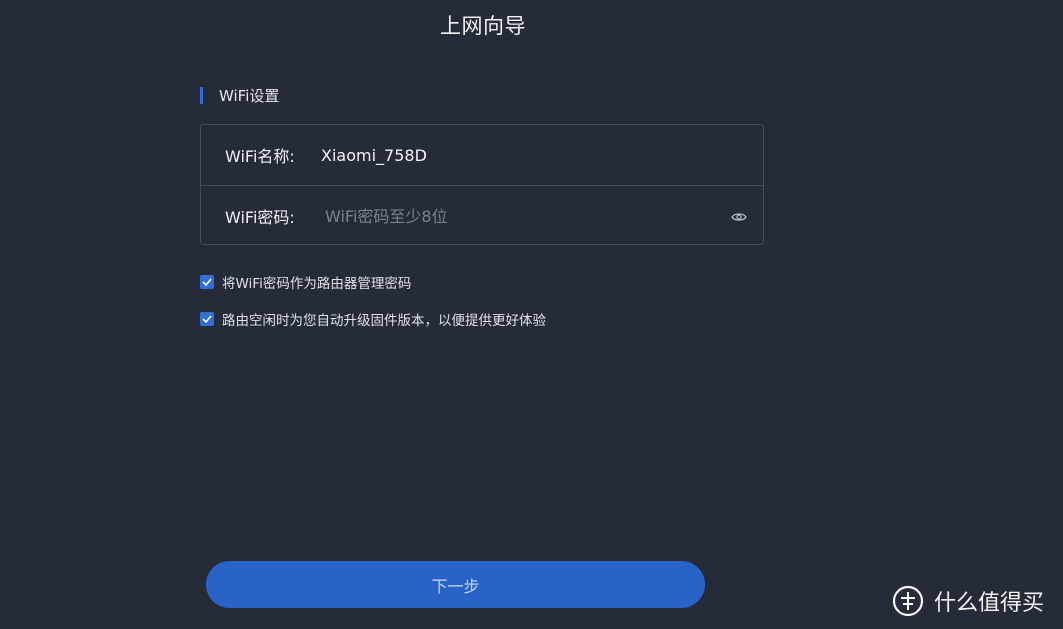 This screenshot has height=629, width=1063. I want to click on section-header: WiFi设置, so click(239, 95).